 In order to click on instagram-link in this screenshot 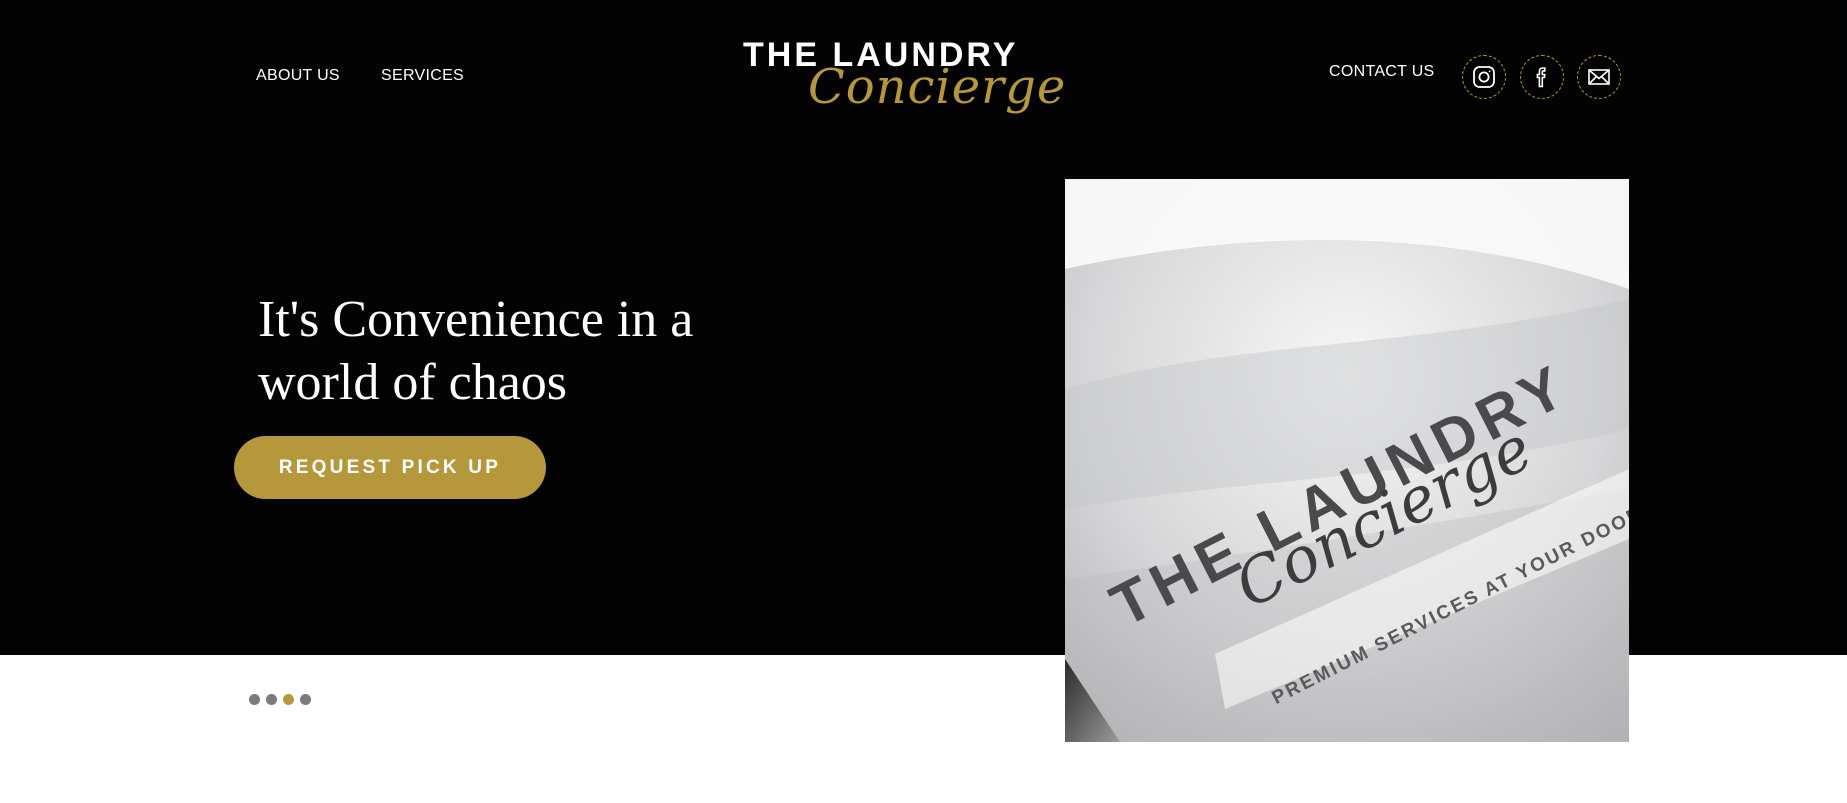, I will do `click(1484, 77)`.